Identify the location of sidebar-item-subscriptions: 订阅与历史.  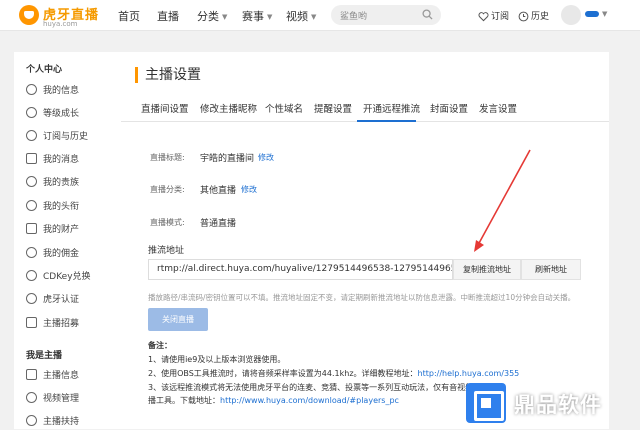
(57, 137).